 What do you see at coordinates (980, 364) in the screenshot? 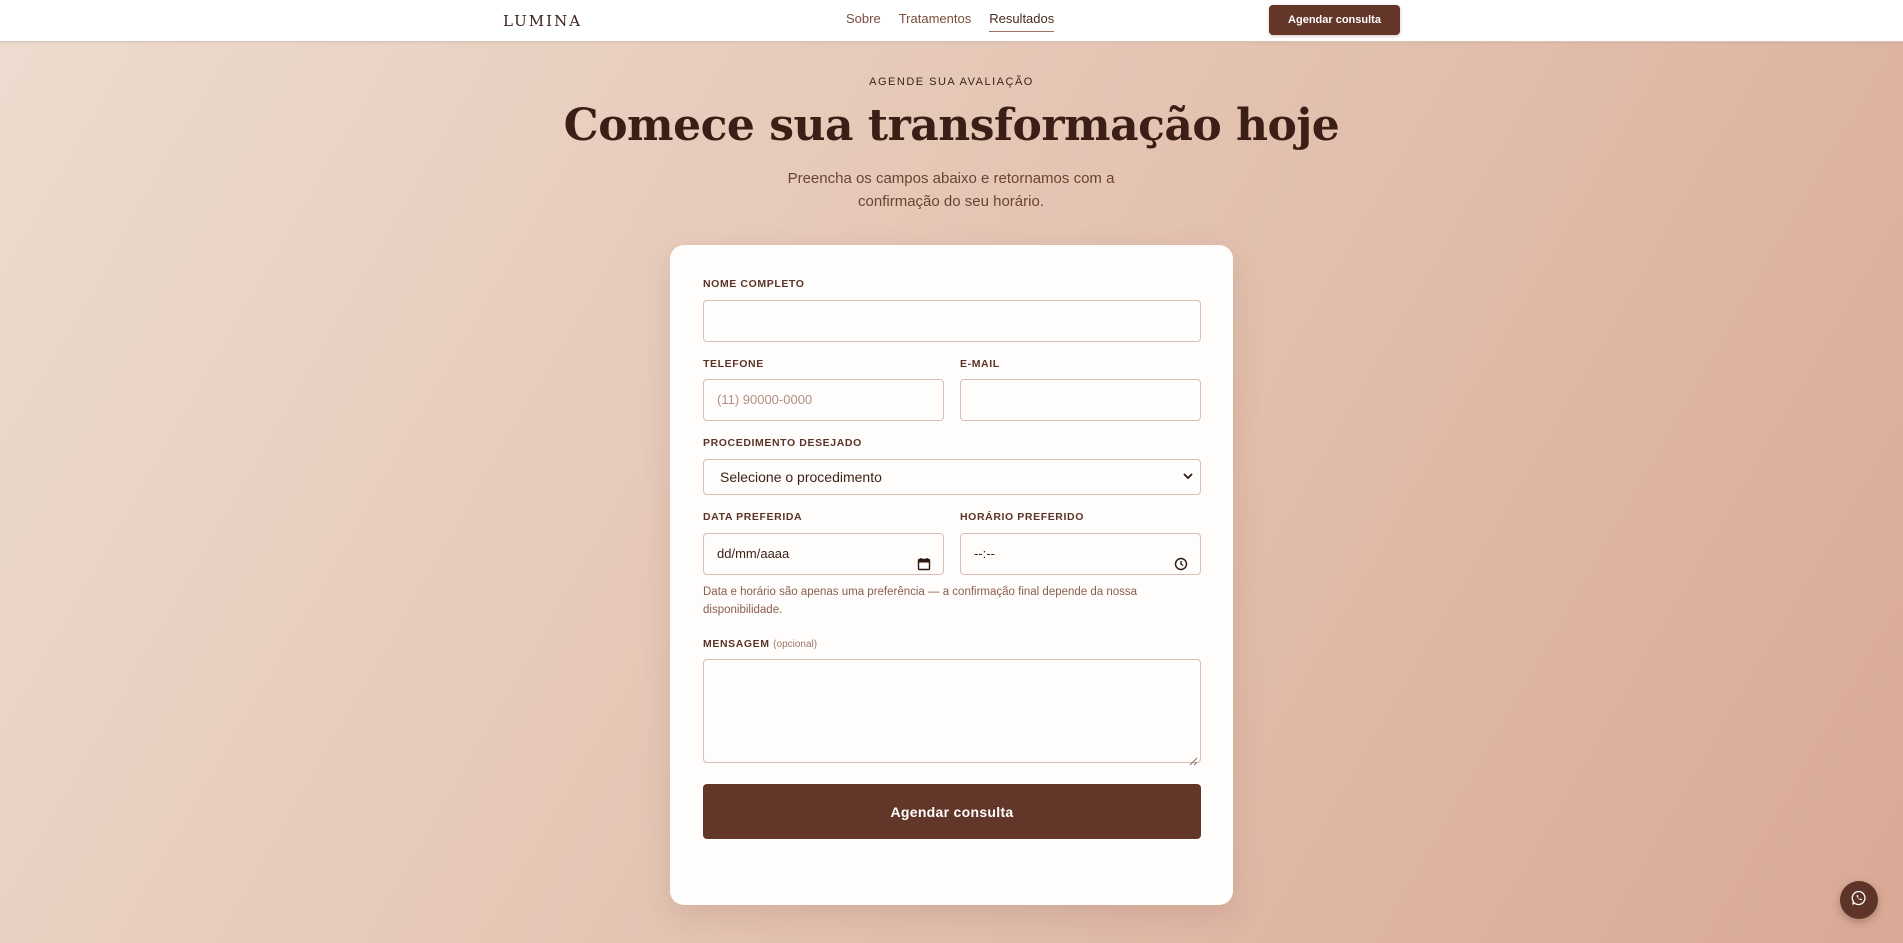
I see `email-label: E-MAIL` at bounding box center [980, 364].